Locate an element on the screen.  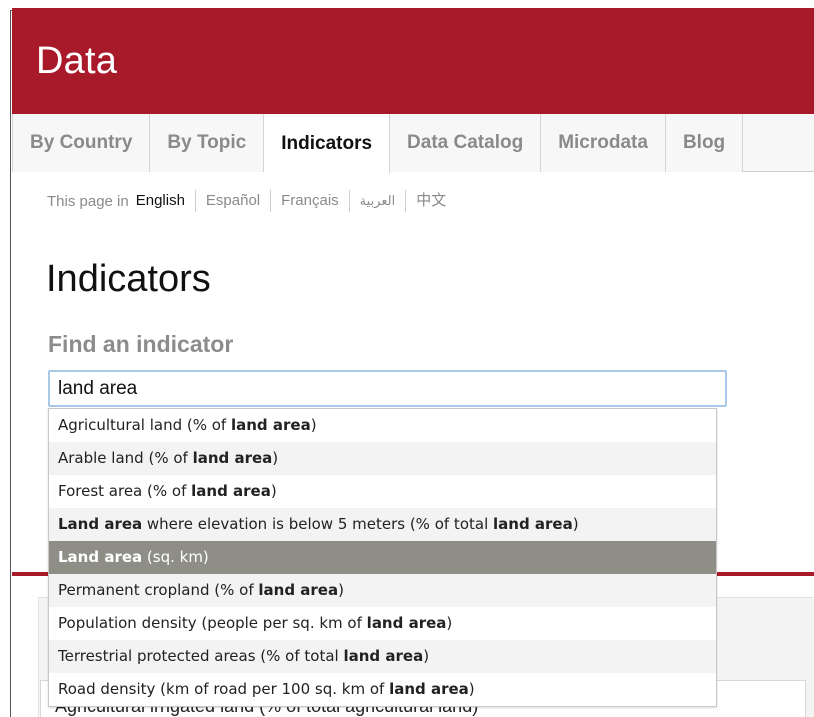
tab-data-catalog: Data Catalog is located at coordinates (466, 143).